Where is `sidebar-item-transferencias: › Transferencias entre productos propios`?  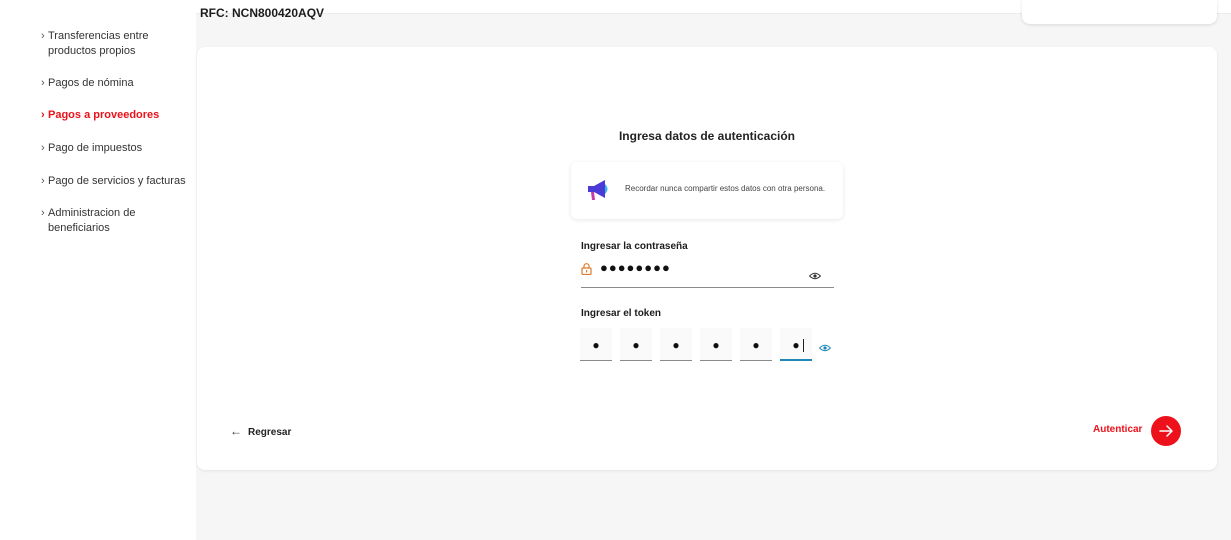 sidebar-item-transferencias: › Transferencias entre productos propios is located at coordinates (118, 44).